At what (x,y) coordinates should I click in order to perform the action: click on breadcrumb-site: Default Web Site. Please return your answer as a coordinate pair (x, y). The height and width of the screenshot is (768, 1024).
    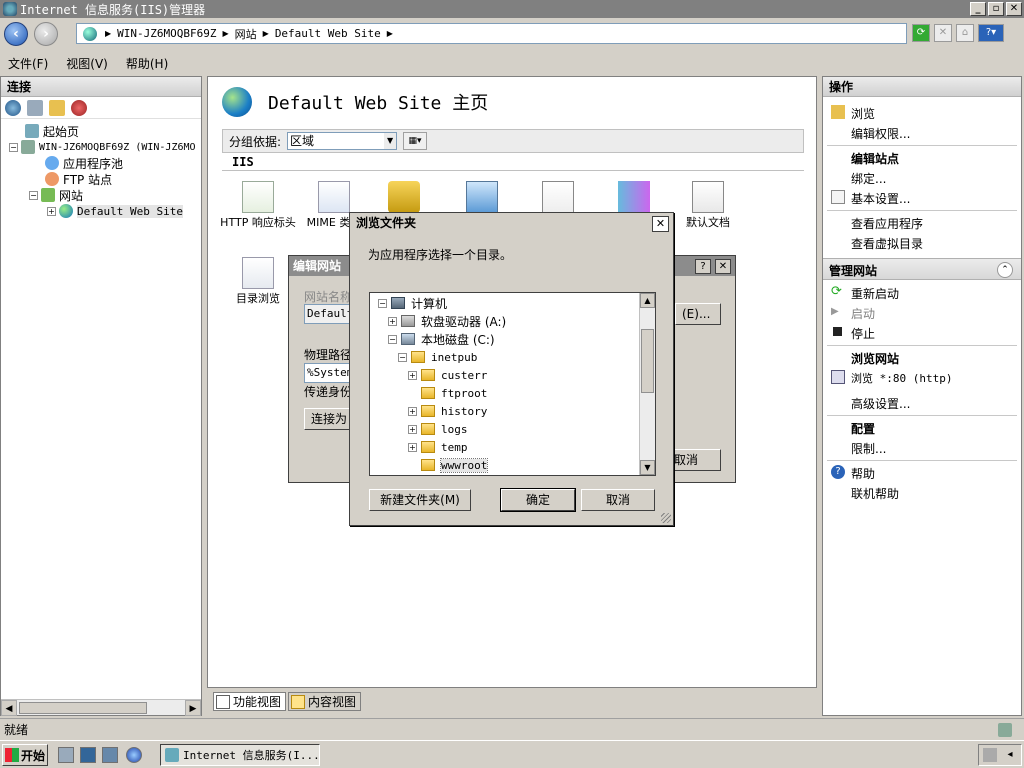
    Looking at the image, I should click on (328, 33).